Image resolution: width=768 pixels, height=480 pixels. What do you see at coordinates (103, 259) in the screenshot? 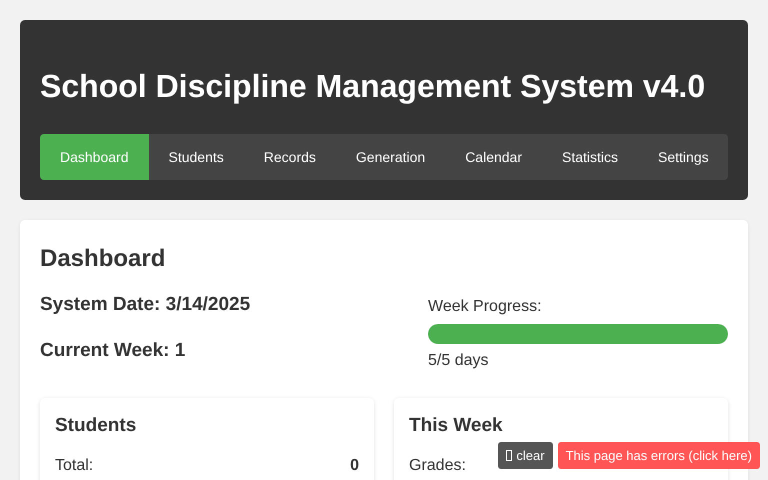
I see `section-heading: Dashboard` at bounding box center [103, 259].